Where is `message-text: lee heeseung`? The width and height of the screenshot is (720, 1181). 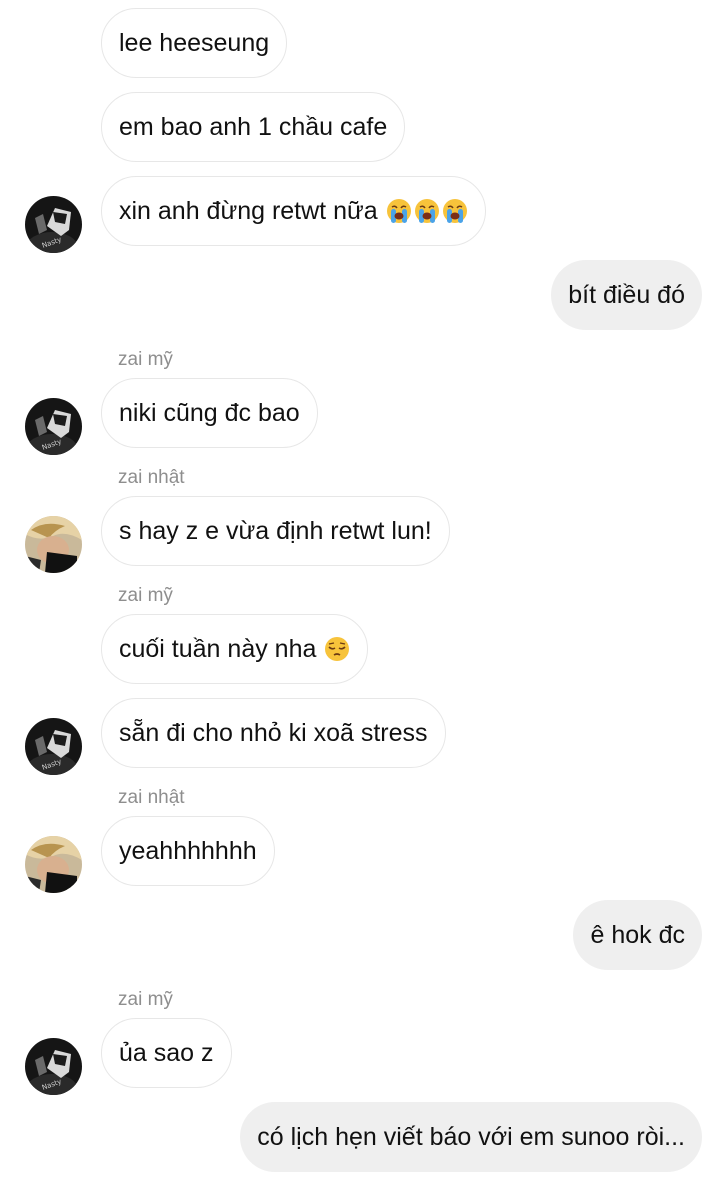 message-text: lee heeseung is located at coordinates (194, 42).